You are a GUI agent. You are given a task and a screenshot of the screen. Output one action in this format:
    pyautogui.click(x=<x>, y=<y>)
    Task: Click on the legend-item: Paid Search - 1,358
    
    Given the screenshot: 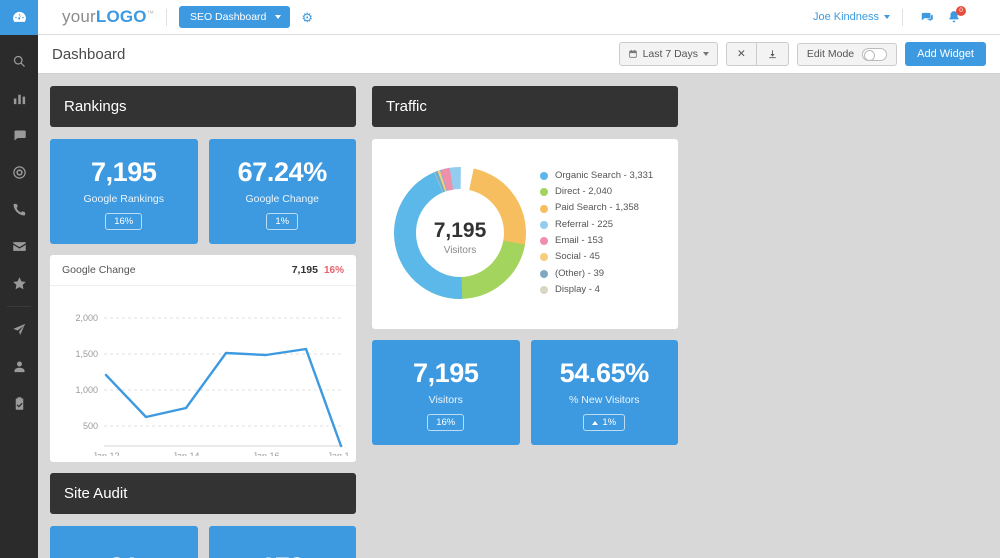 What is the action you would take?
    pyautogui.click(x=596, y=208)
    